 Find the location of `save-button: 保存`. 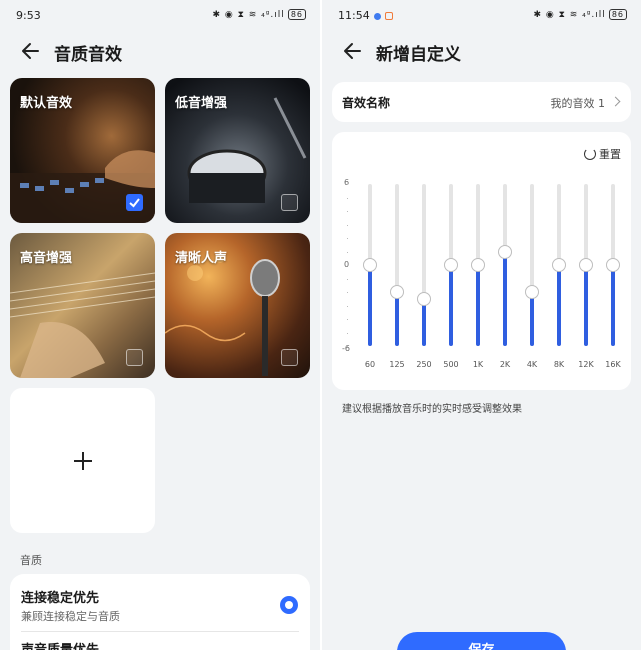

save-button: 保存 is located at coordinates (481, 641).